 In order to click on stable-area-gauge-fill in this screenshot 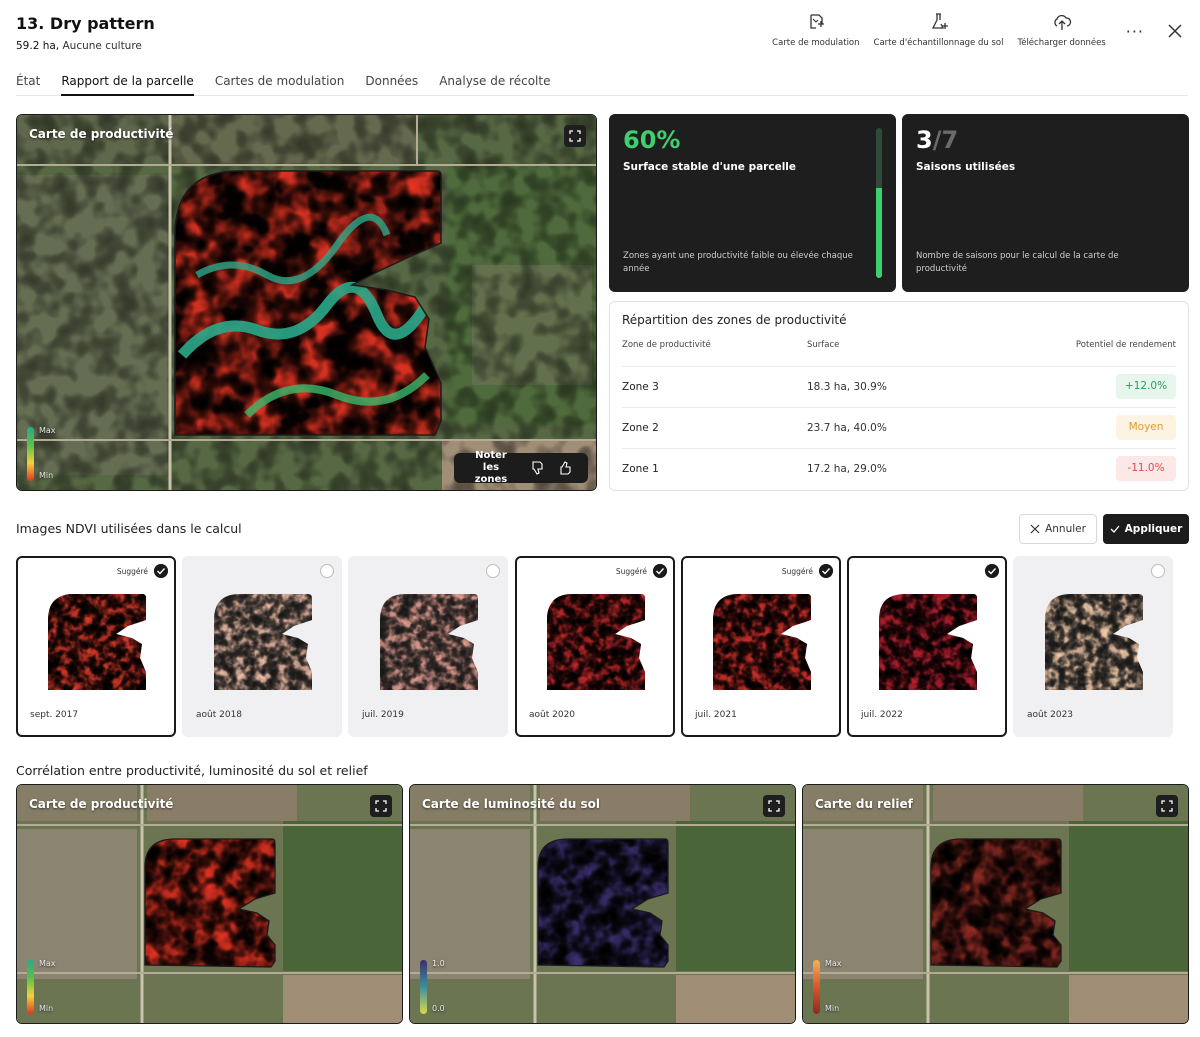, I will do `click(879, 233)`.